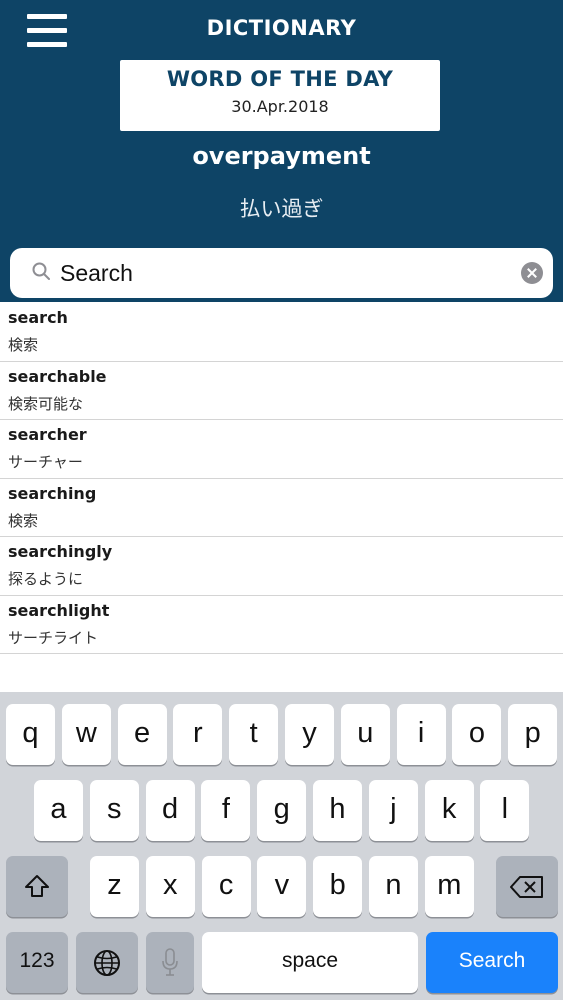 Image resolution: width=563 pixels, height=1000 pixels. I want to click on key-j: j, so click(393, 810).